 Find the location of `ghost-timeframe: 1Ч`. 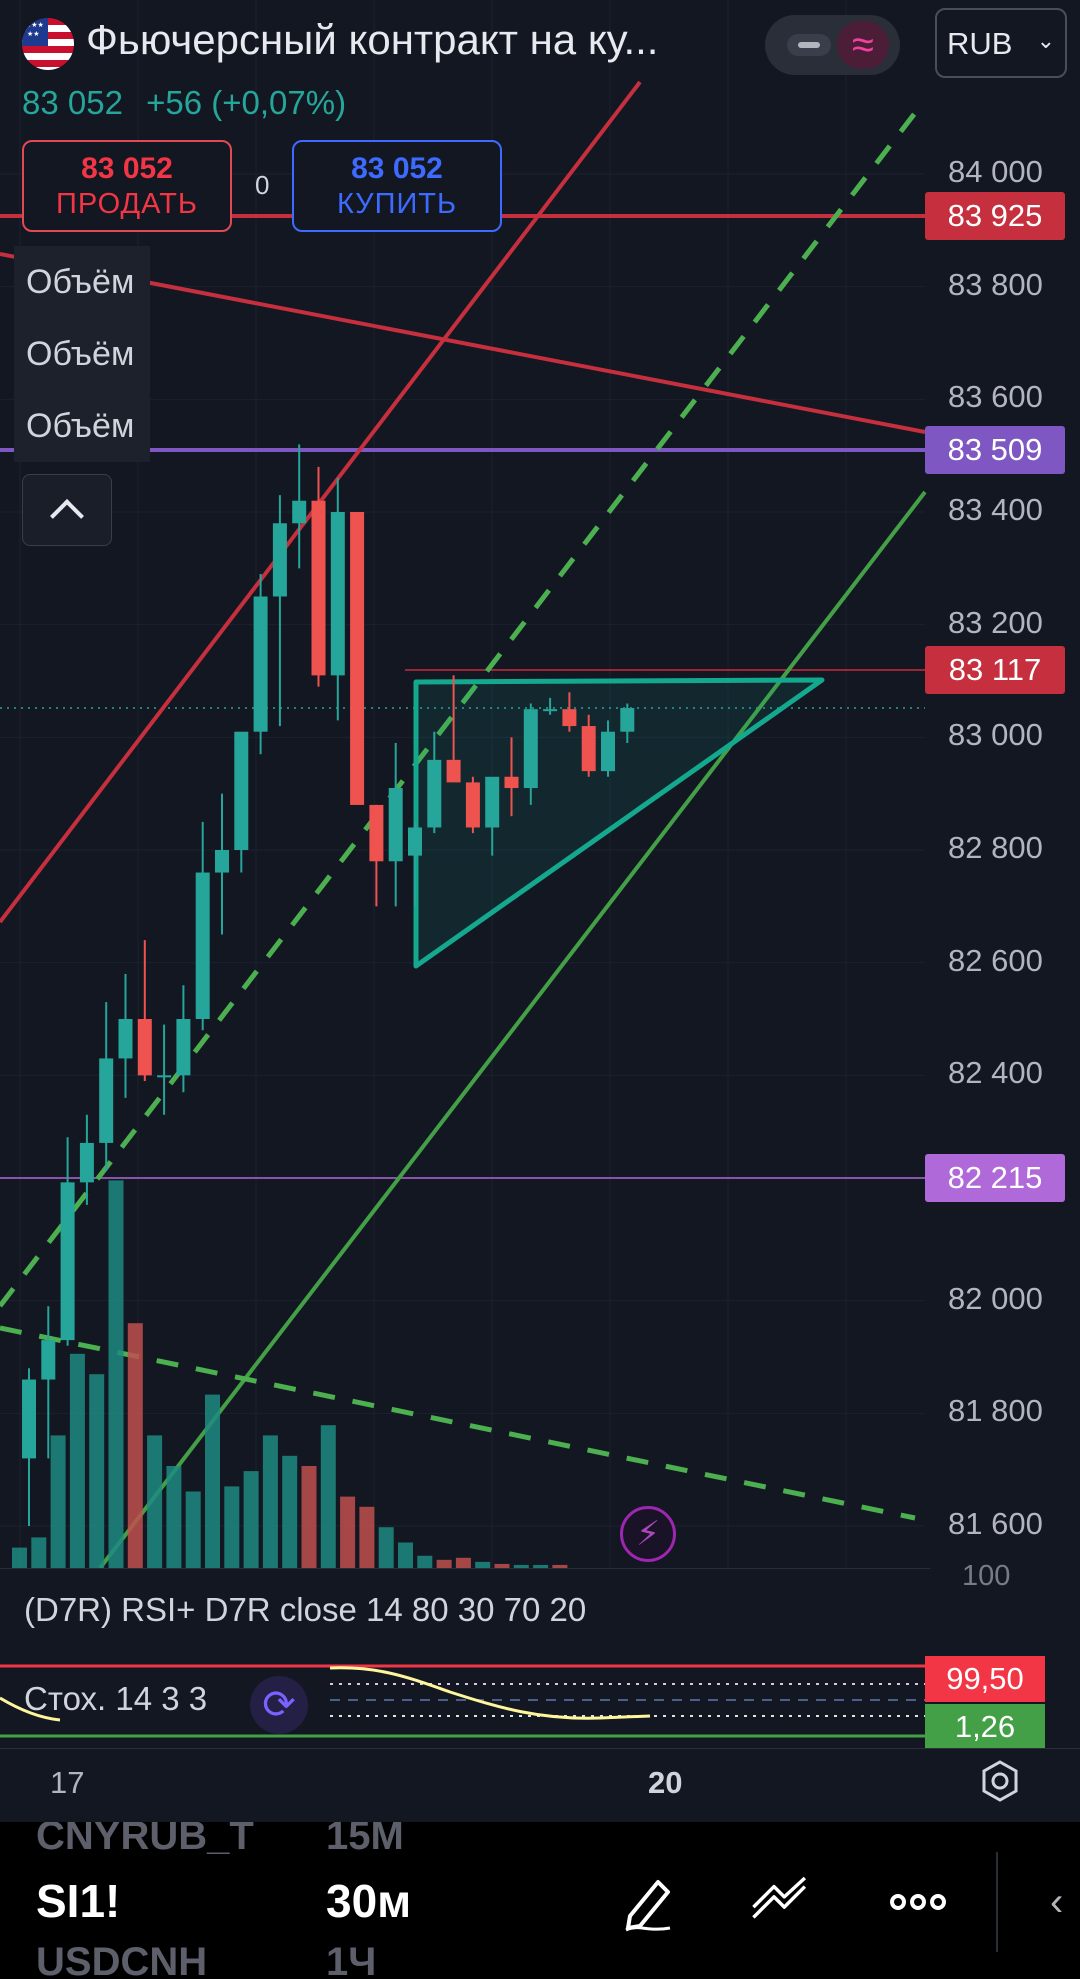

ghost-timeframe: 1Ч is located at coordinates (351, 1959).